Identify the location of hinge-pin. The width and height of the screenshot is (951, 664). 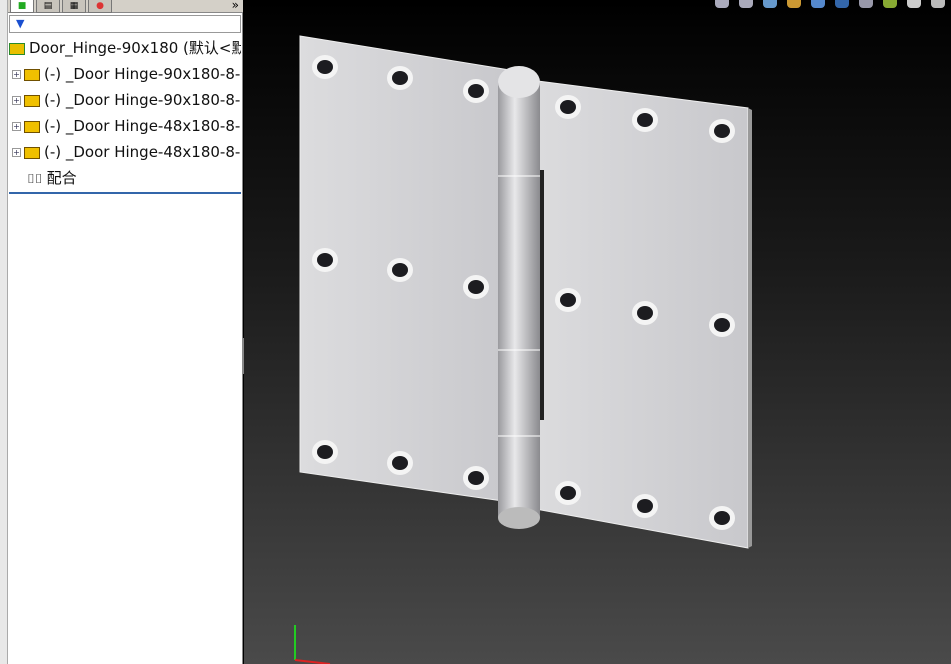
(519, 300).